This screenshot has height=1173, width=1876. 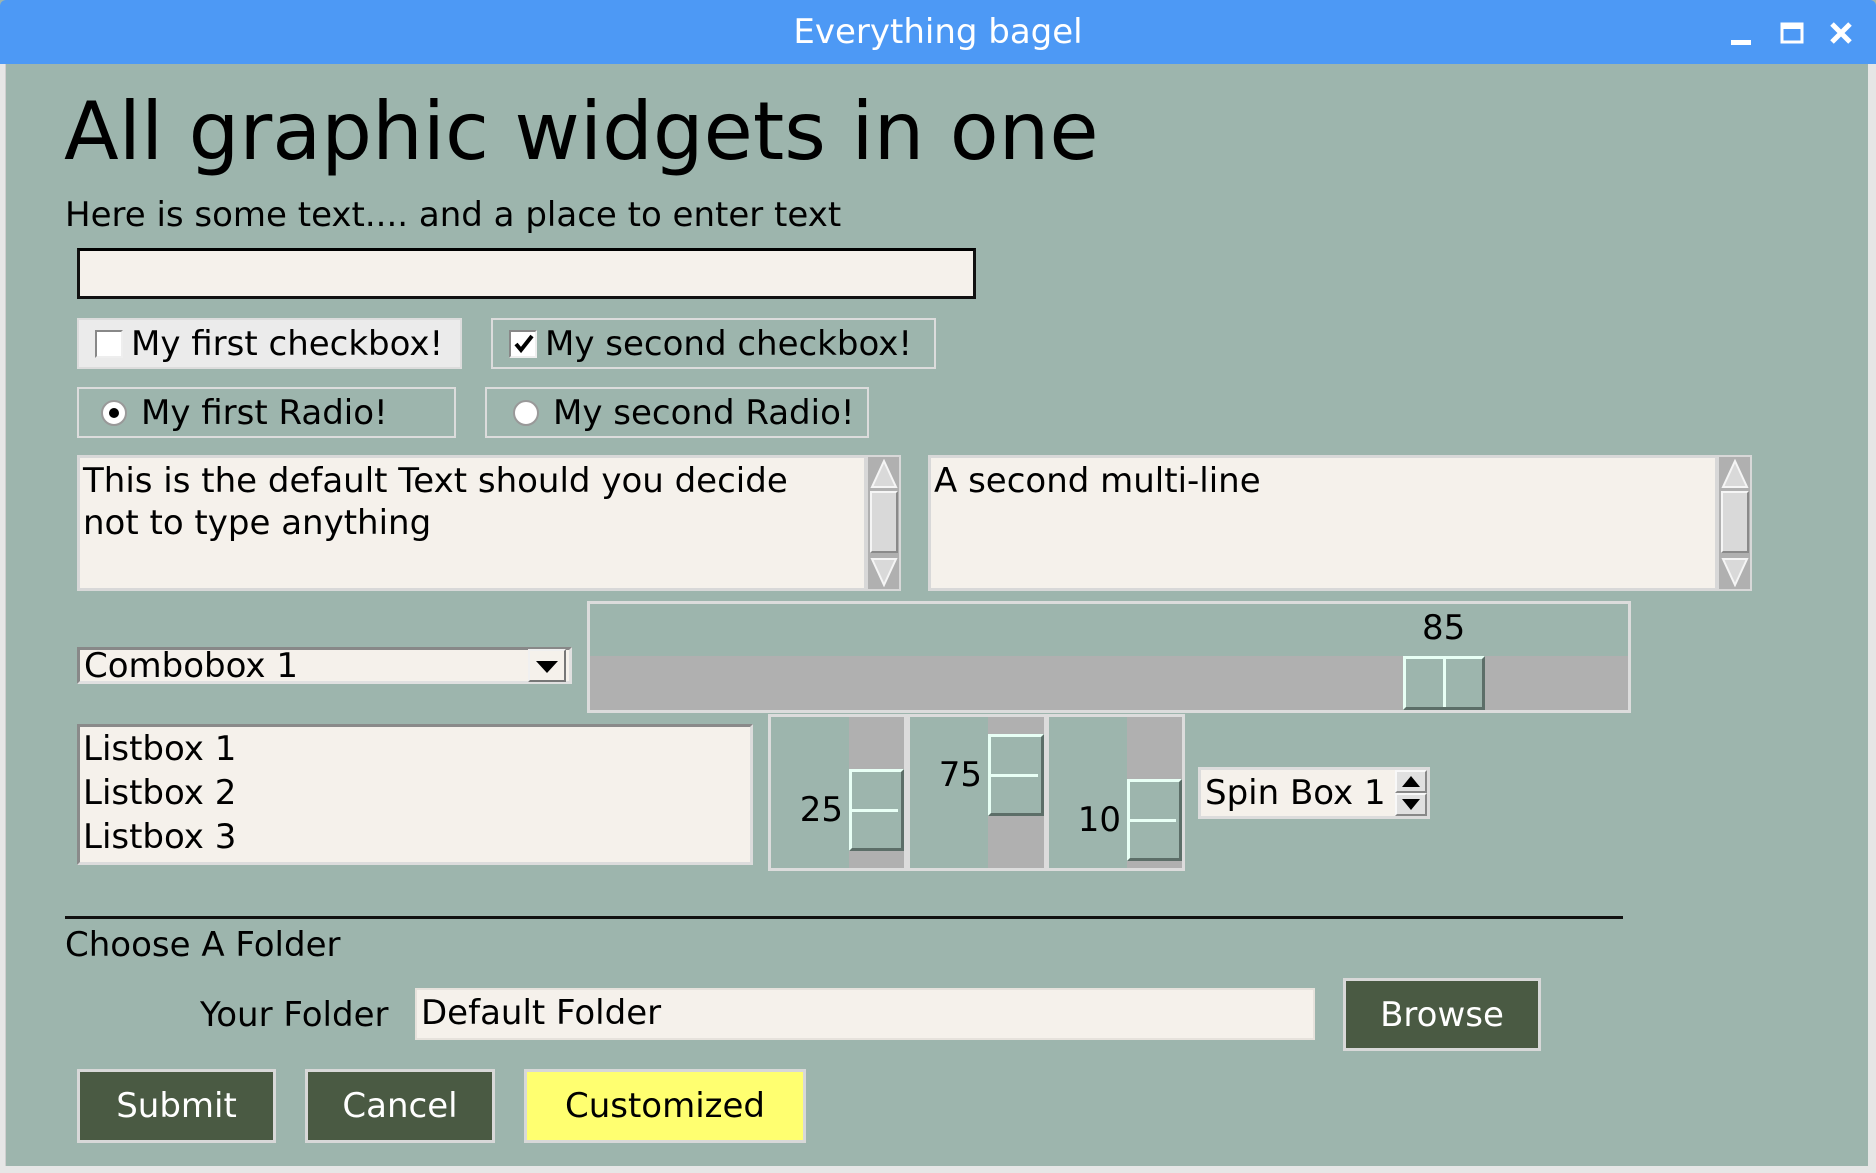 What do you see at coordinates (960, 775) in the screenshot?
I see `vertical-slider-value: 75` at bounding box center [960, 775].